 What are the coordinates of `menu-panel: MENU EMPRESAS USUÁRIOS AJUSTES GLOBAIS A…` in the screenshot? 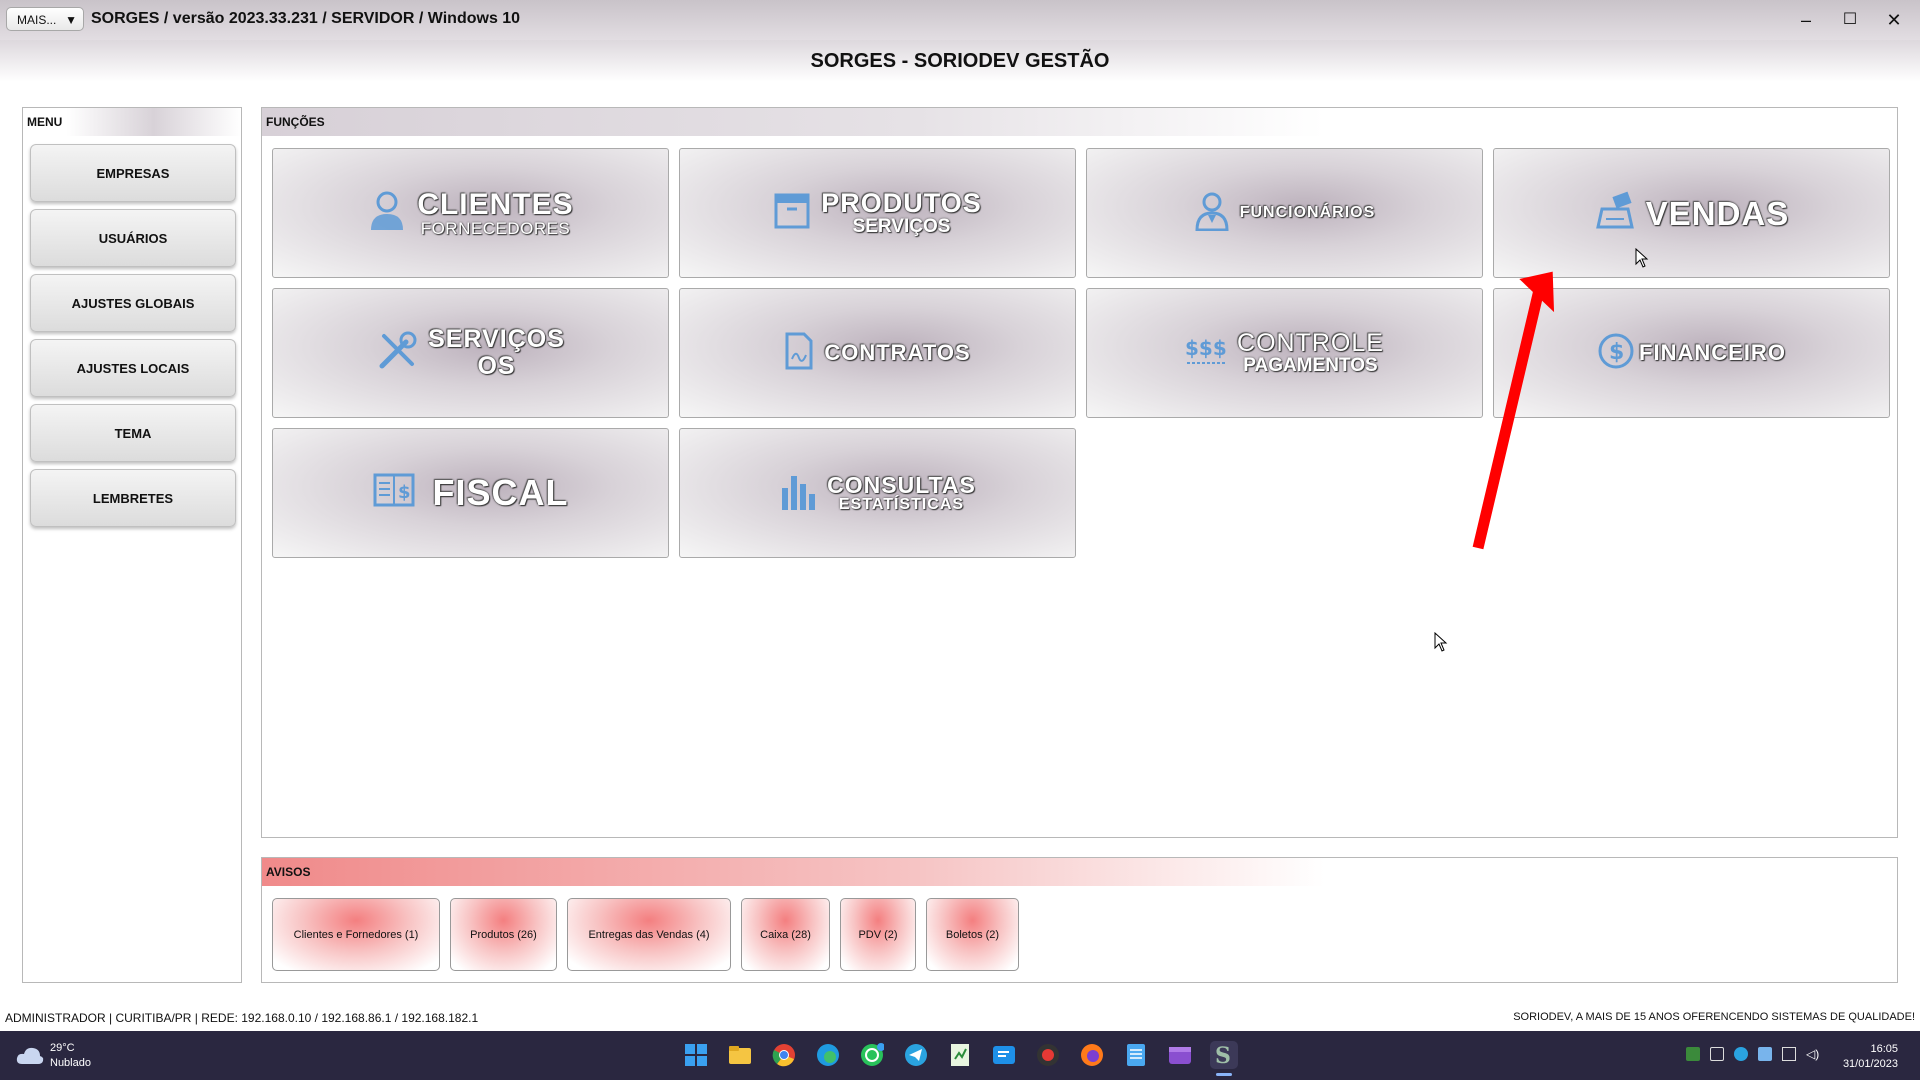 It's located at (132, 545).